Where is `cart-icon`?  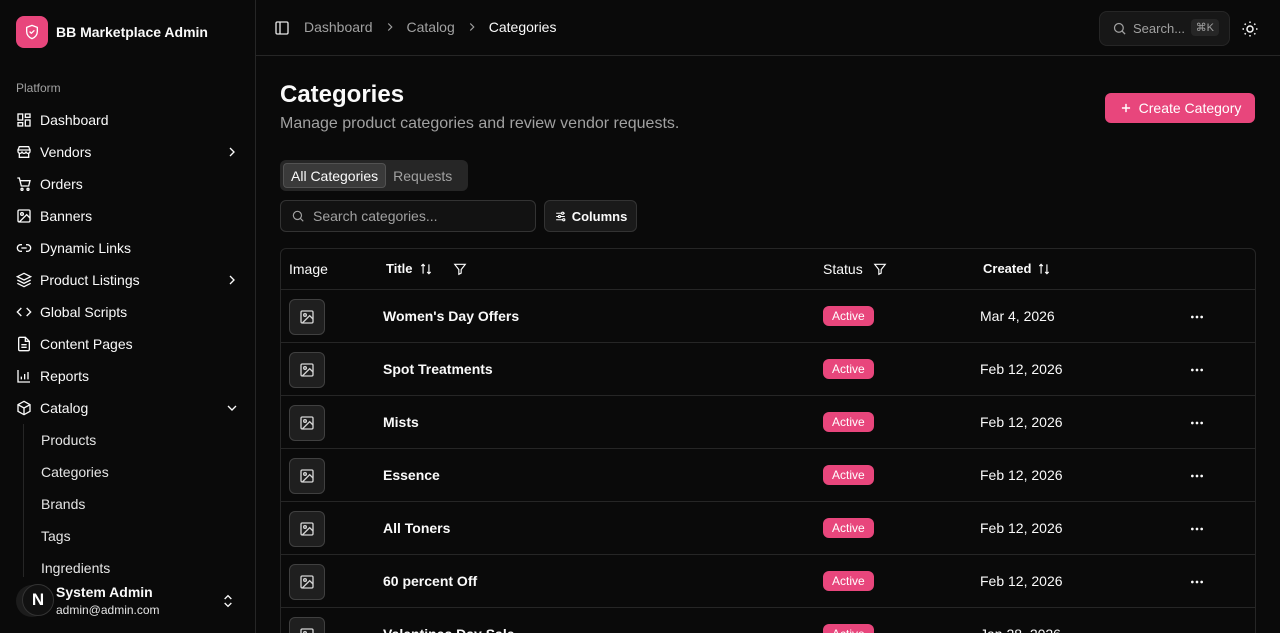
cart-icon is located at coordinates (24, 184).